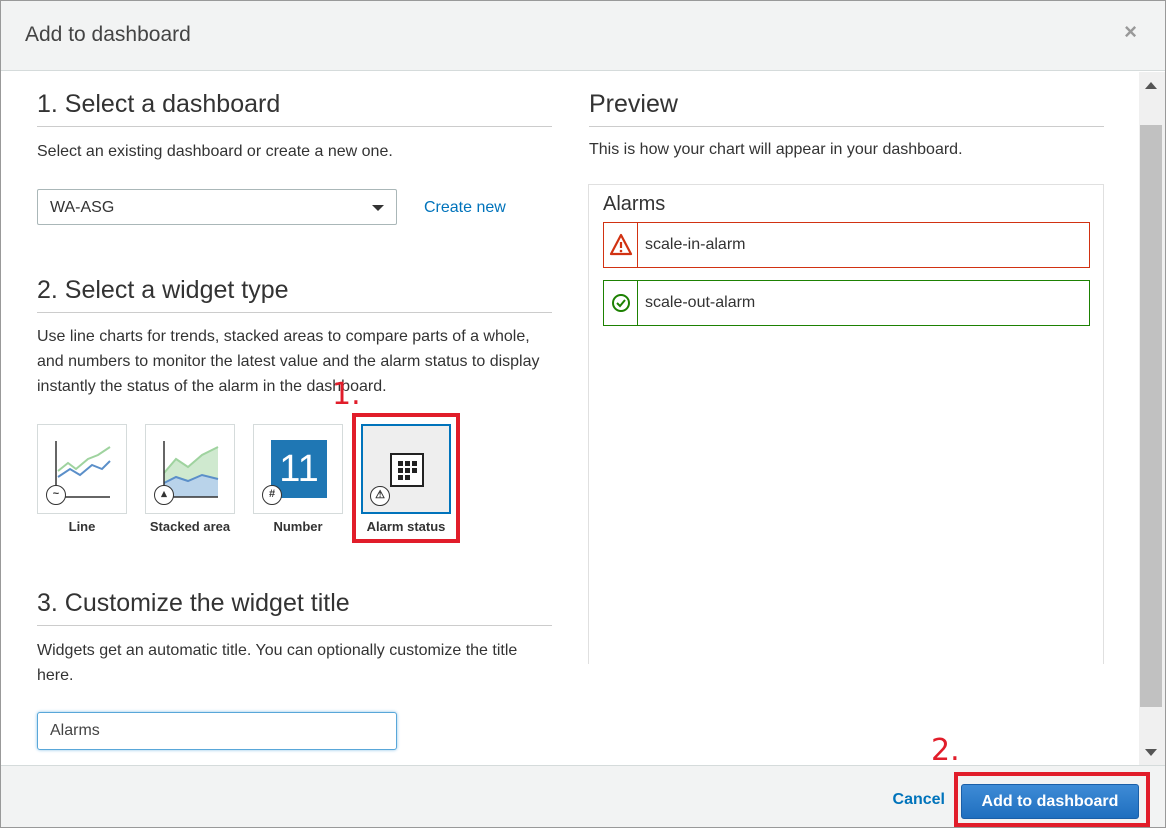 The image size is (1166, 828). I want to click on vertical-scrollbar, so click(1152, 419).